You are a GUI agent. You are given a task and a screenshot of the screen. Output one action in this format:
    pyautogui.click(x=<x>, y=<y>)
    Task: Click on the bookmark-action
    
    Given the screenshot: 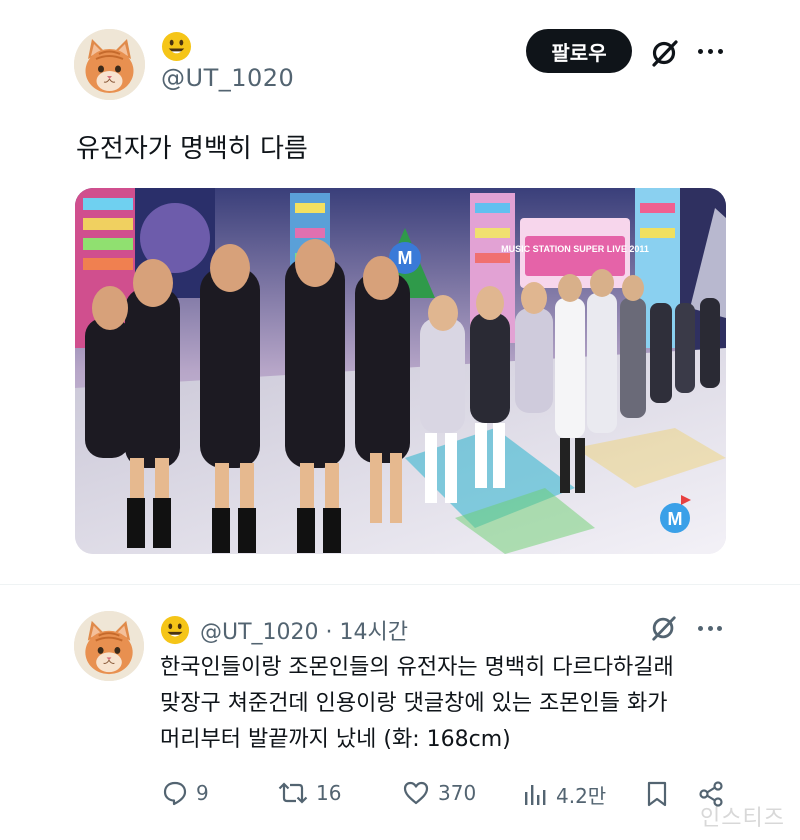 What is the action you would take?
    pyautogui.click(x=657, y=794)
    